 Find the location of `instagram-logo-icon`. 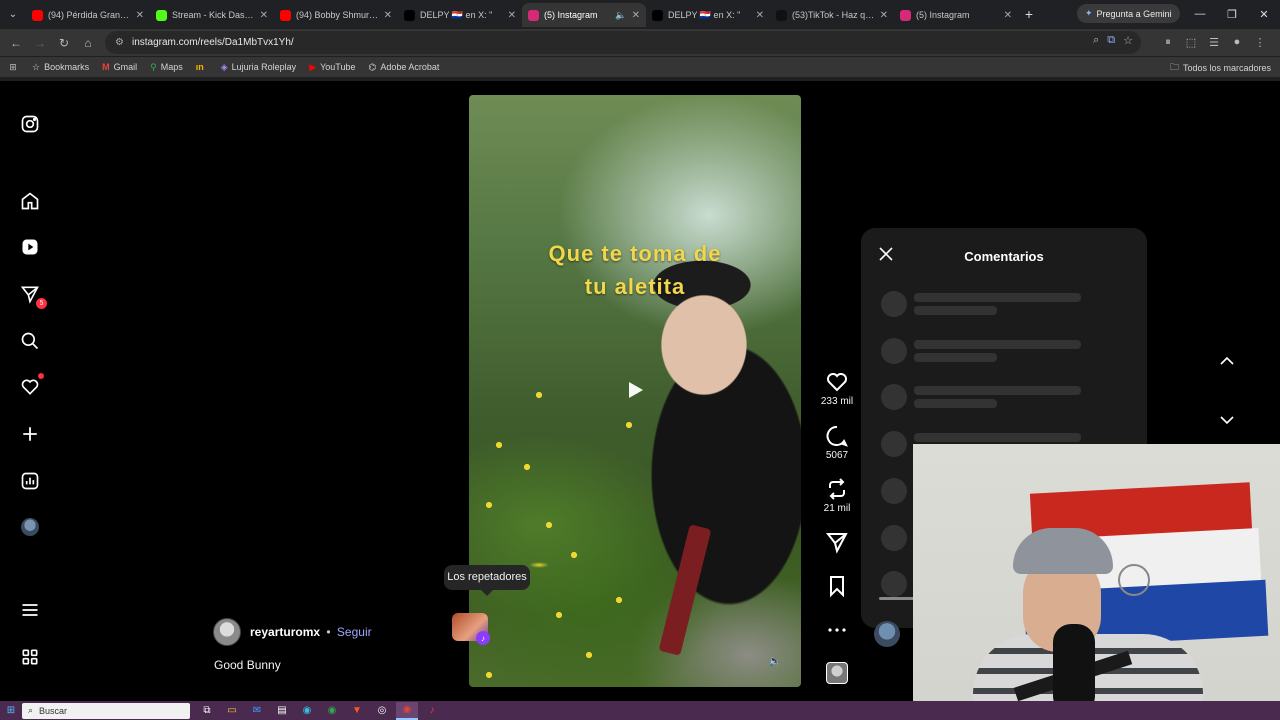

instagram-logo-icon is located at coordinates (30, 124).